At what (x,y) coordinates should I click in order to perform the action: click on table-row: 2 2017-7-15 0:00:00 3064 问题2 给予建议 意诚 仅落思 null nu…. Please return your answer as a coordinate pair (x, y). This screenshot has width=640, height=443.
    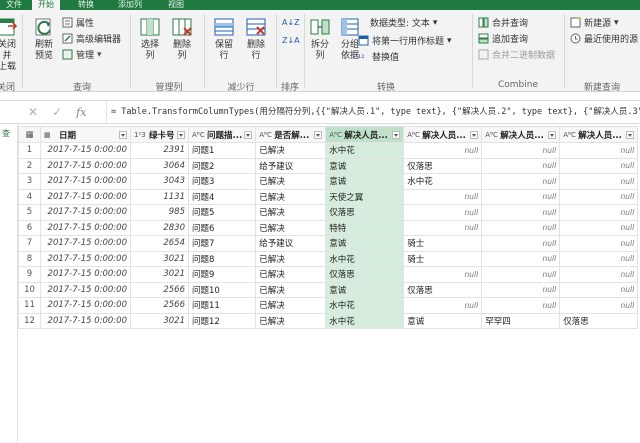
    Looking at the image, I should click on (328, 165).